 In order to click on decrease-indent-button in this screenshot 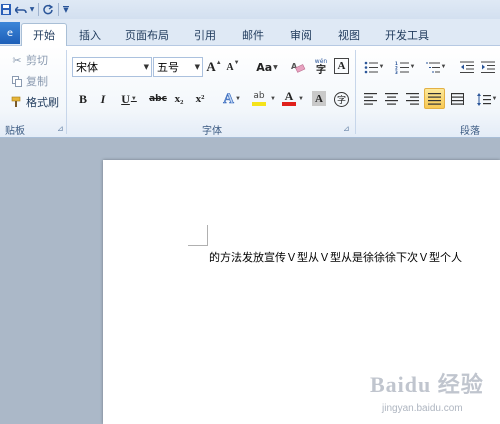, I will do `click(467, 67)`.